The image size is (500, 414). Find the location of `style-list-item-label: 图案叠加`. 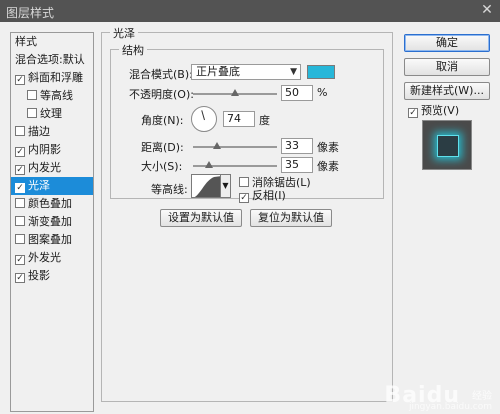

style-list-item-label: 图案叠加 is located at coordinates (50, 239).